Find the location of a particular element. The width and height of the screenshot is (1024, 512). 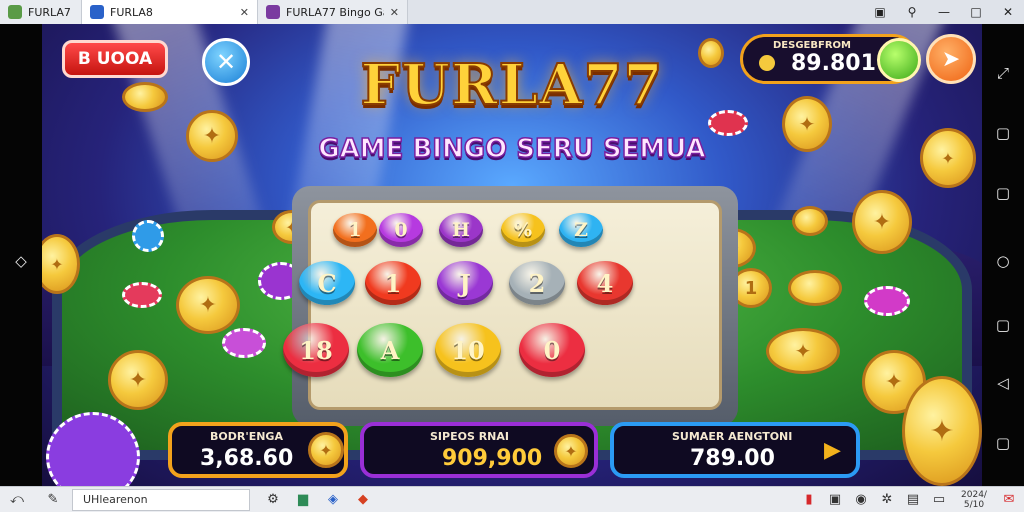

bingo-ball: 2 is located at coordinates (537, 283).